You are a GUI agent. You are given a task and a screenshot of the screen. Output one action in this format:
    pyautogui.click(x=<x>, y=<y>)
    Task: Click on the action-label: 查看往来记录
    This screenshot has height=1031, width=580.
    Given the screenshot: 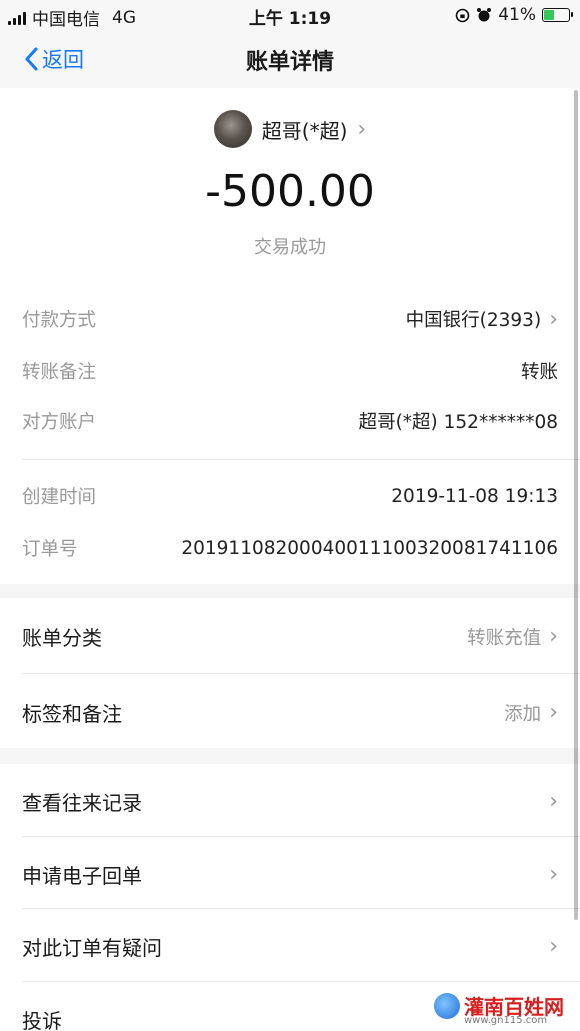 What is the action you would take?
    pyautogui.click(x=82, y=803)
    